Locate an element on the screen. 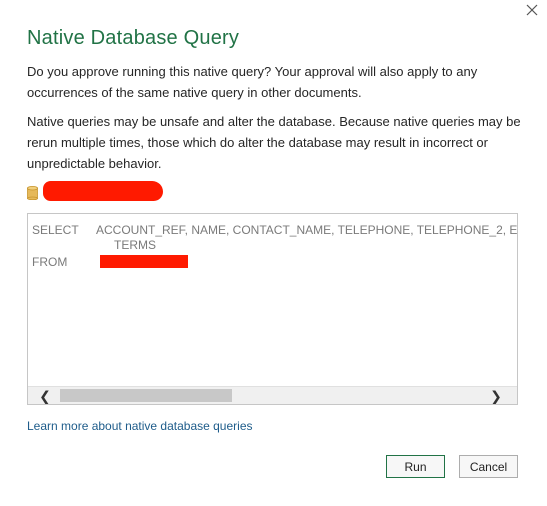 The width and height of the screenshot is (547, 506). select-columns-continued: TERMS is located at coordinates (135, 245).